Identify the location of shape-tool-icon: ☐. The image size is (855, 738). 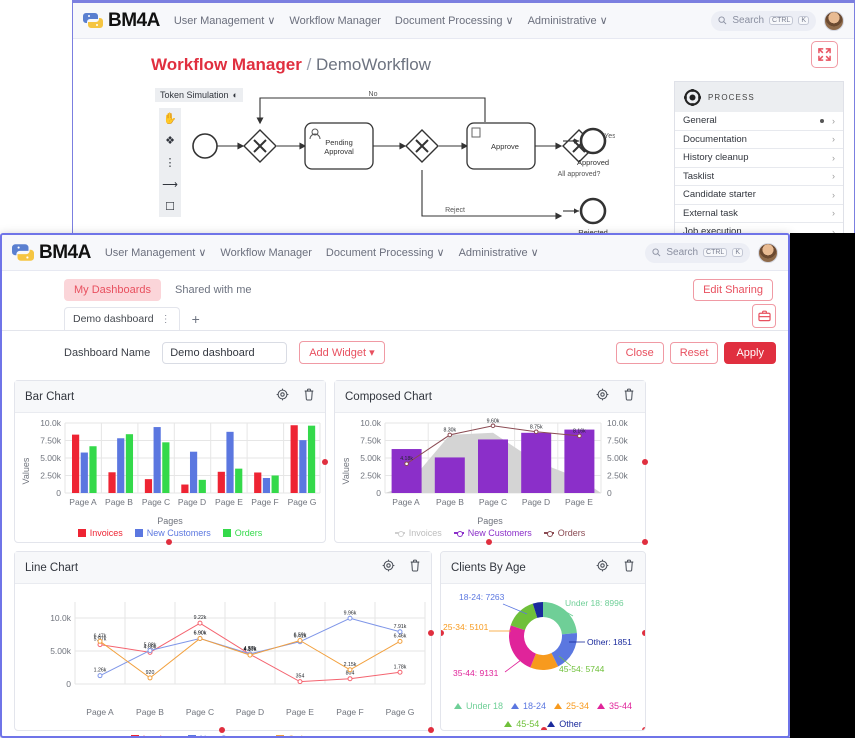
(170, 206).